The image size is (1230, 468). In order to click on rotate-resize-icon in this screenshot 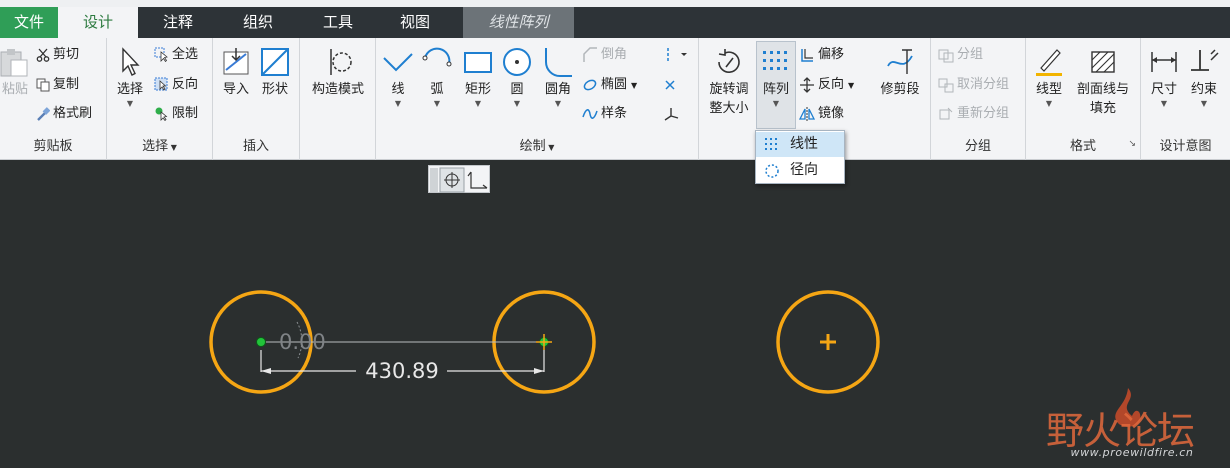, I will do `click(729, 61)`.